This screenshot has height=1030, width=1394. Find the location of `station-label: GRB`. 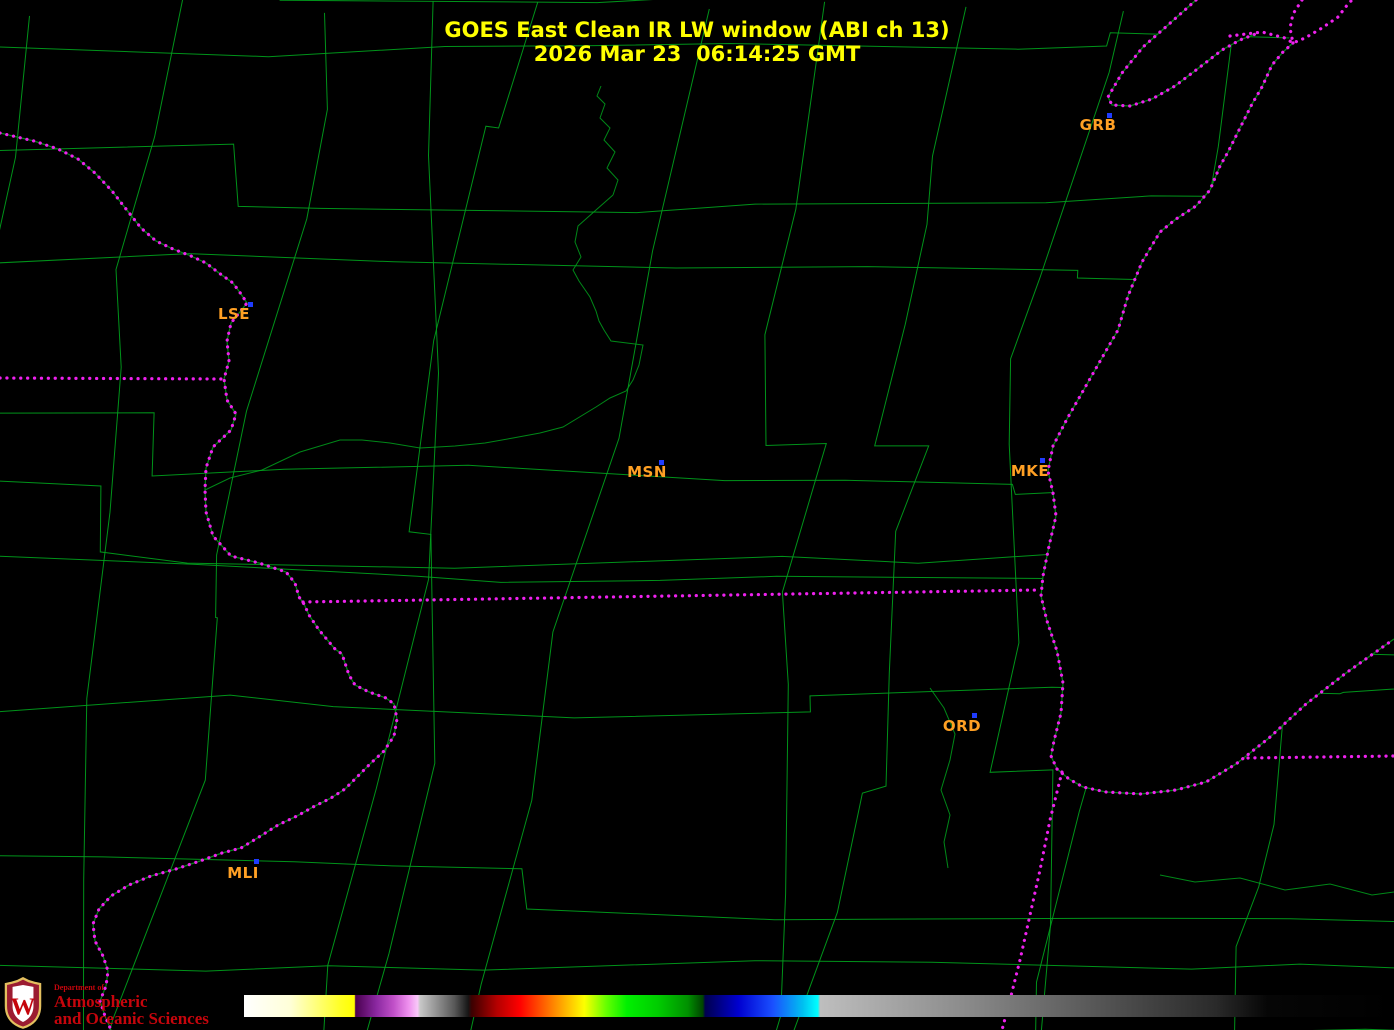

station-label: GRB is located at coordinates (1098, 125).